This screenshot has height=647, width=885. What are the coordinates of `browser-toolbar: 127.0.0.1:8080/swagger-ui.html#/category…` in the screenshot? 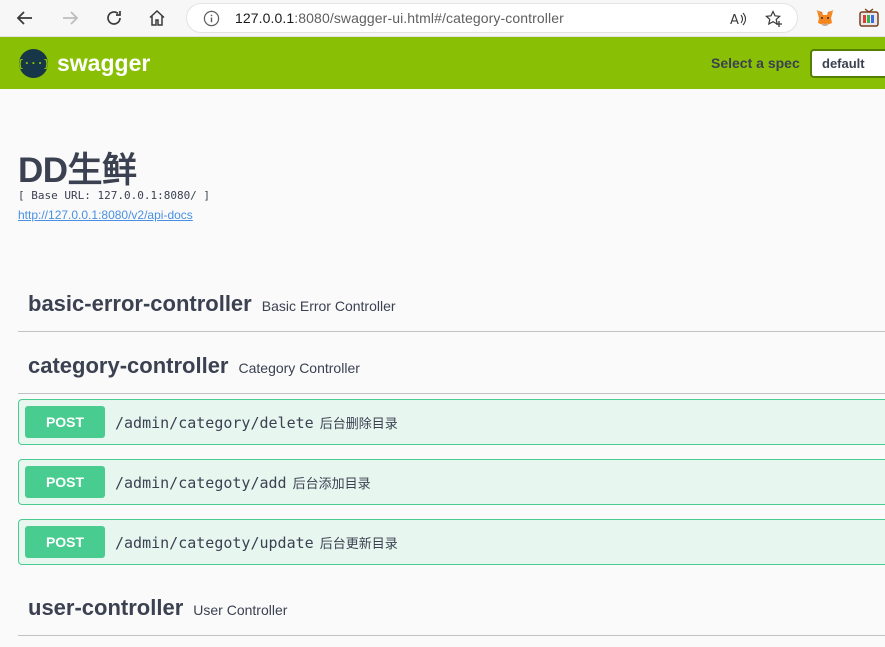 It's located at (442, 18).